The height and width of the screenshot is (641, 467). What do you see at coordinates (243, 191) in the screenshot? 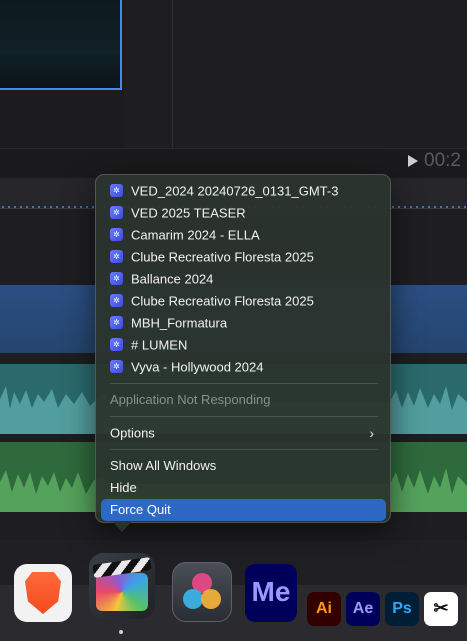
I see `window-item: ✲ VED_2024 20240726_0131_GMT-3` at bounding box center [243, 191].